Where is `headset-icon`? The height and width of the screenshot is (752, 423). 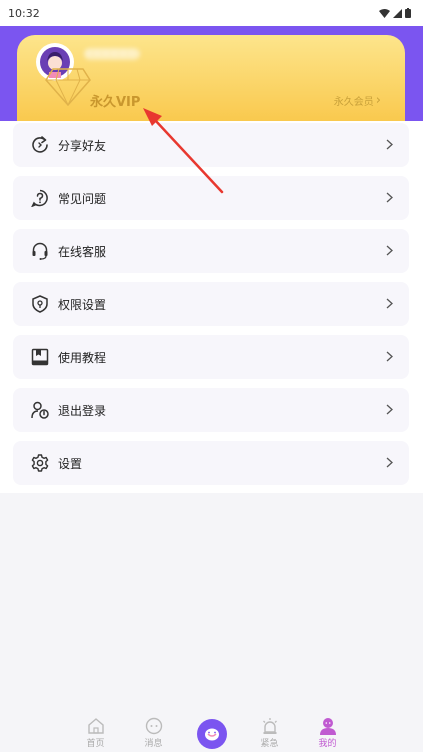 headset-icon is located at coordinates (40, 251).